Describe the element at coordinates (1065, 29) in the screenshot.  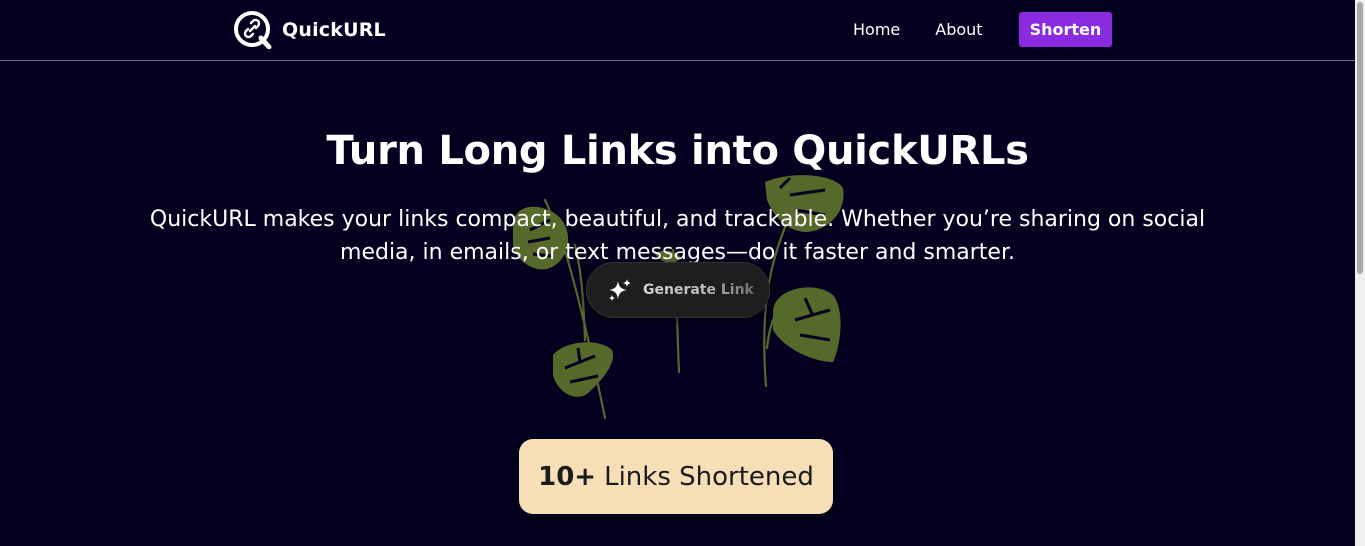
I see `shorten-button: Shorten` at that location.